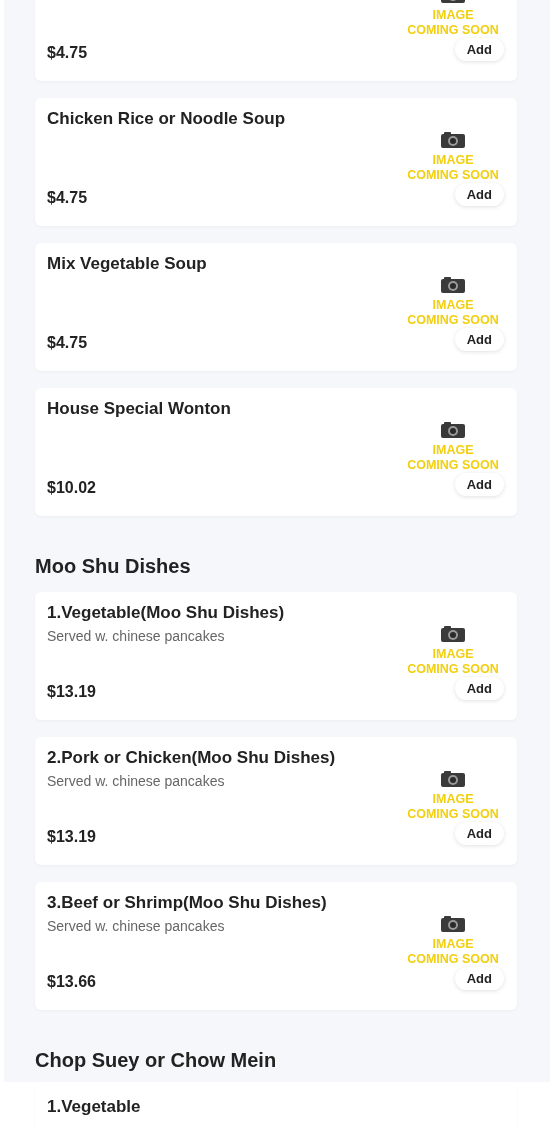  What do you see at coordinates (276, 656) in the screenshot?
I see `menu-item-card: 1.Vegetable(Moo Shu Dishes) Served w. chinese pancakes $13.19 IMAGE COMING SOON Add` at bounding box center [276, 656].